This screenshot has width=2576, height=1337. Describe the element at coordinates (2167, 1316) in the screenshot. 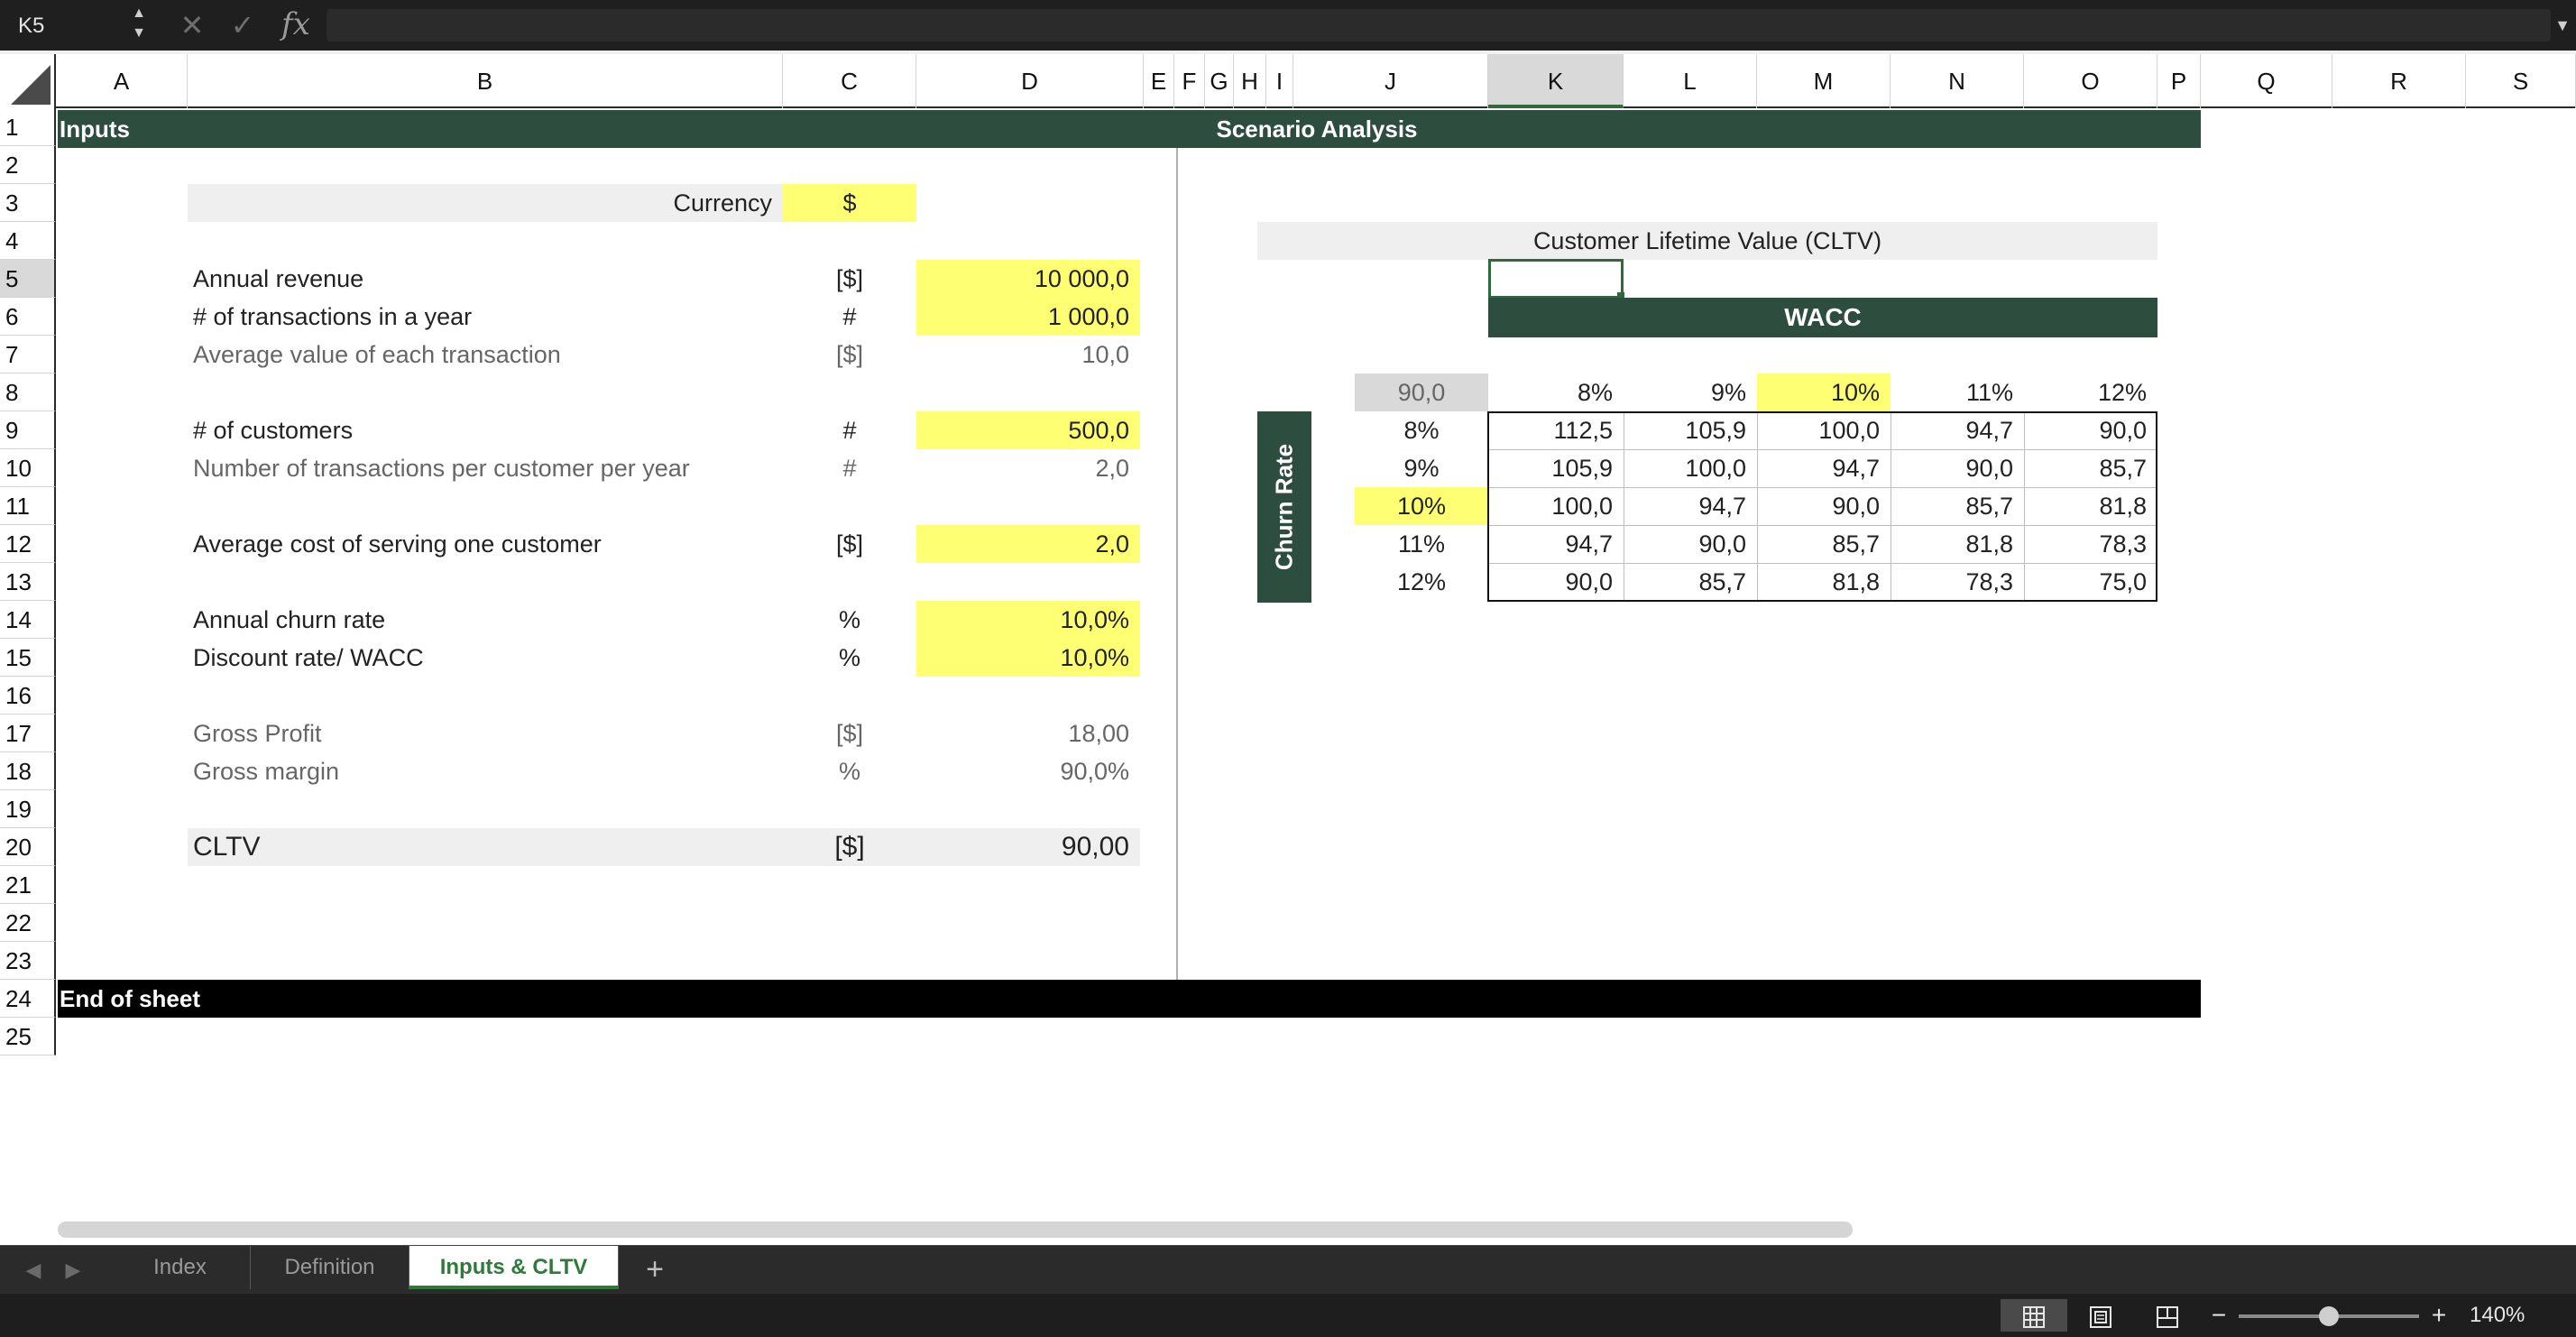

I see `page-break-view-button` at that location.